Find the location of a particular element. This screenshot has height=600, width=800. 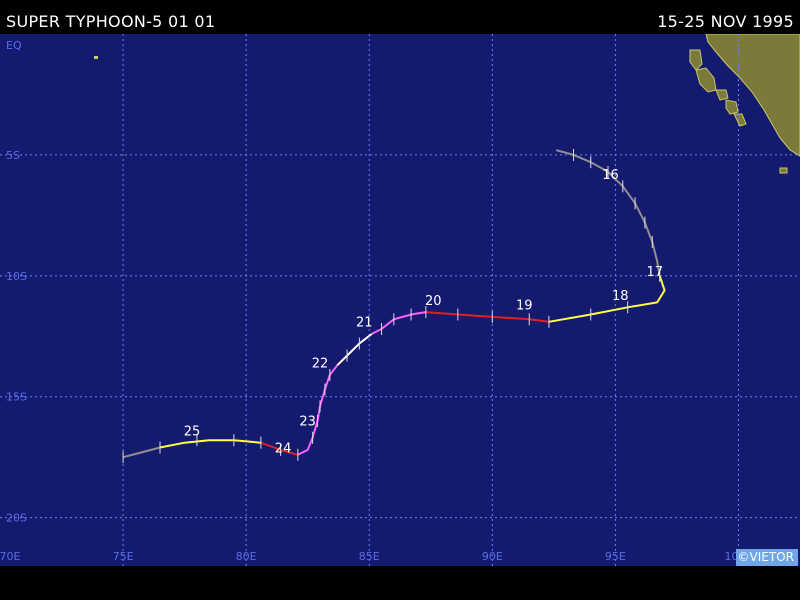

storm-title: SUPER TYPHOON-5 01 01 is located at coordinates (111, 21).